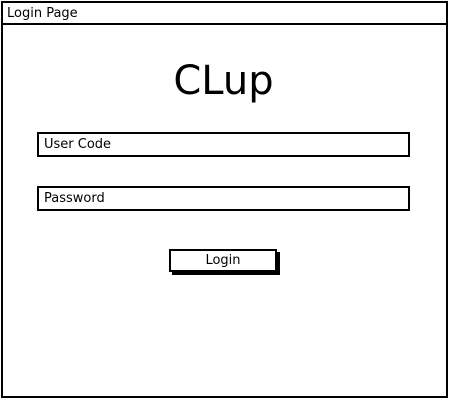 The height and width of the screenshot is (400, 450). Describe the element at coordinates (225, 397) in the screenshot. I see `window-shadow-bottom` at that location.